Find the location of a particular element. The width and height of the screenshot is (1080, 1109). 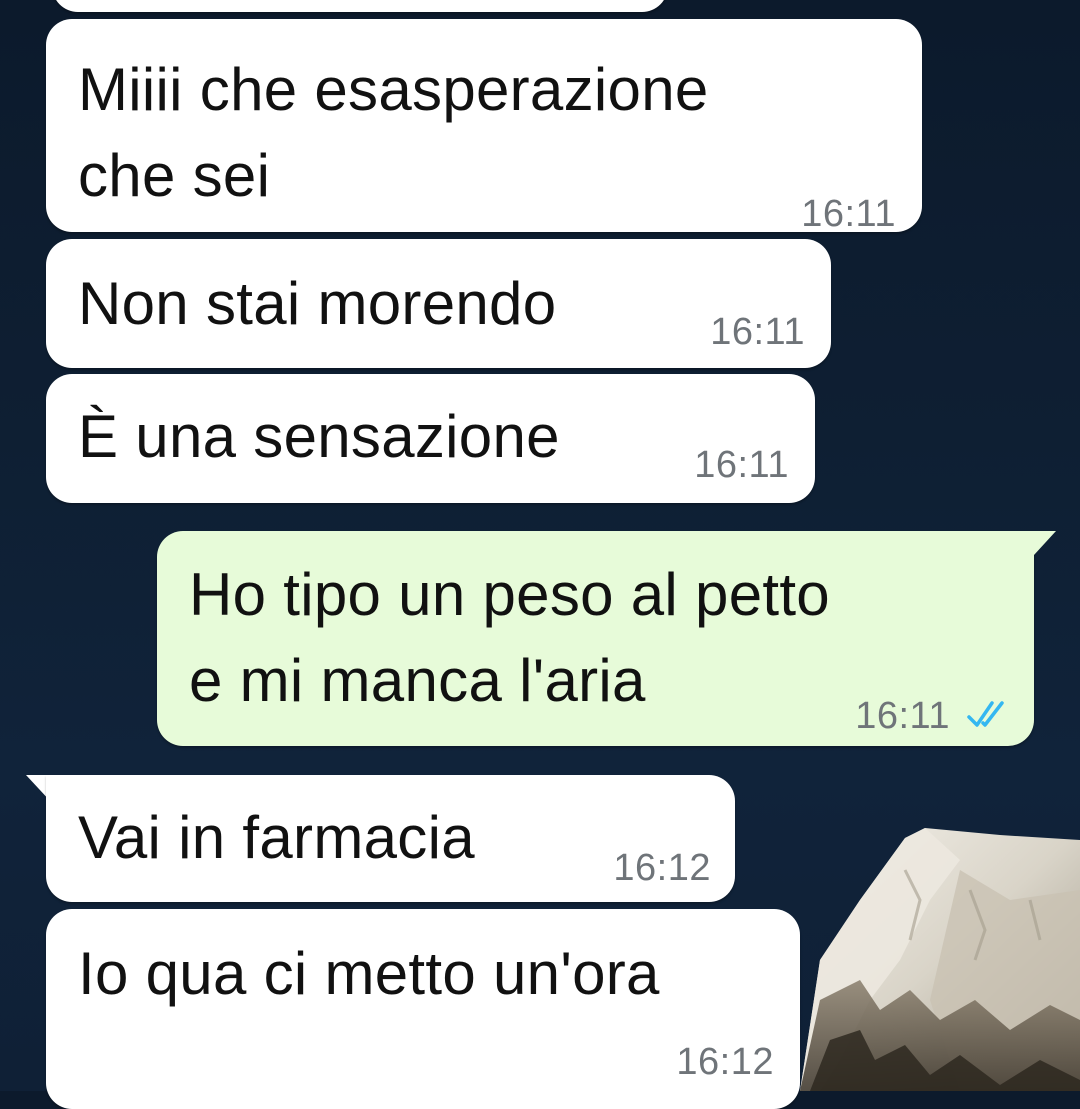

message-text: Miiii che esasperazione che sei is located at coordinates (393, 132).